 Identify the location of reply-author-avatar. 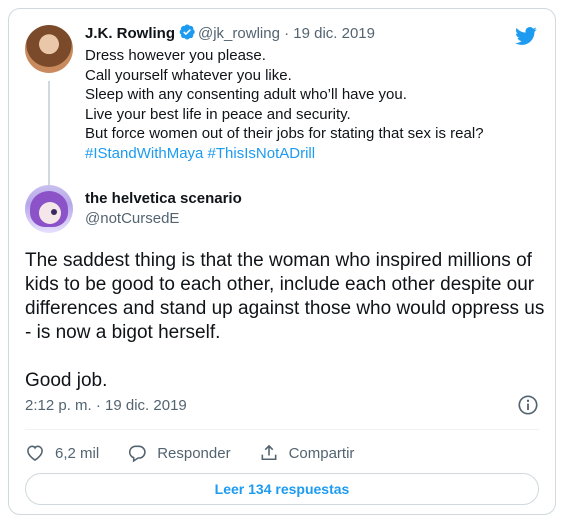
(49, 209).